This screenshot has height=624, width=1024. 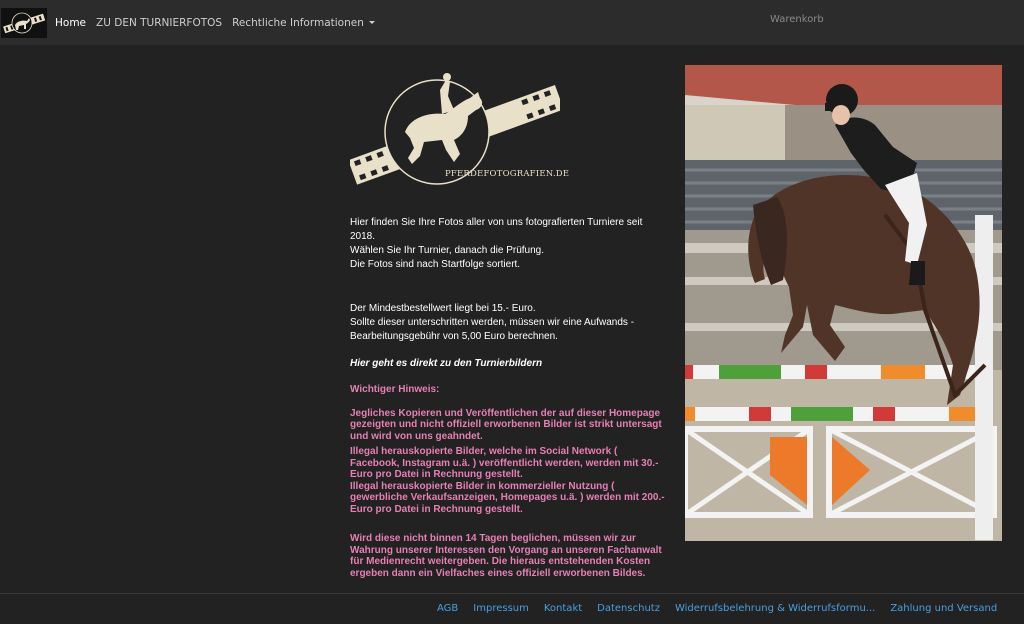 I want to click on caret-down-icon, so click(x=371, y=22).